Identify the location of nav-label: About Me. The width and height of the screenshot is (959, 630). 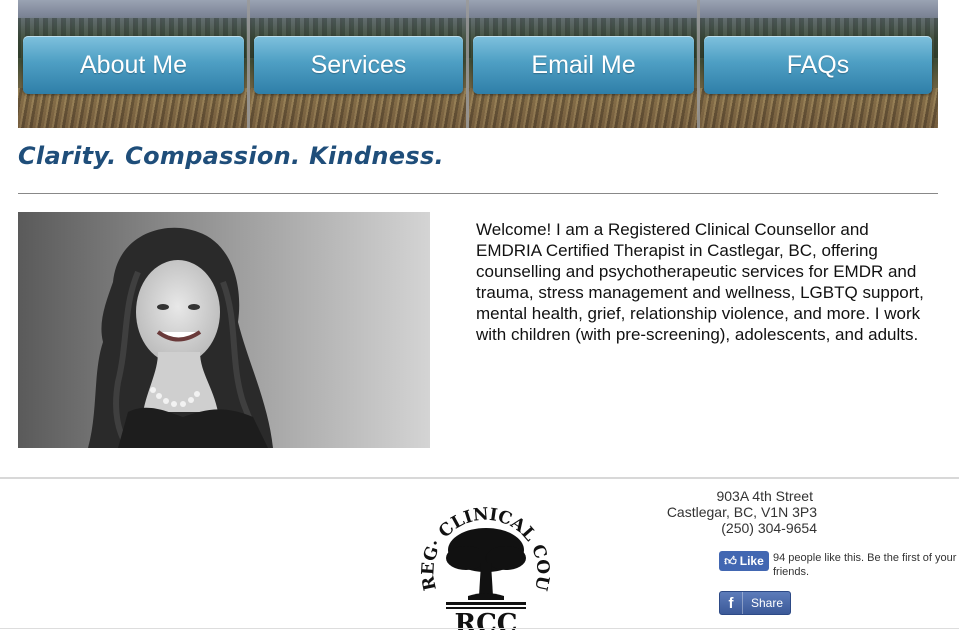
(133, 64).